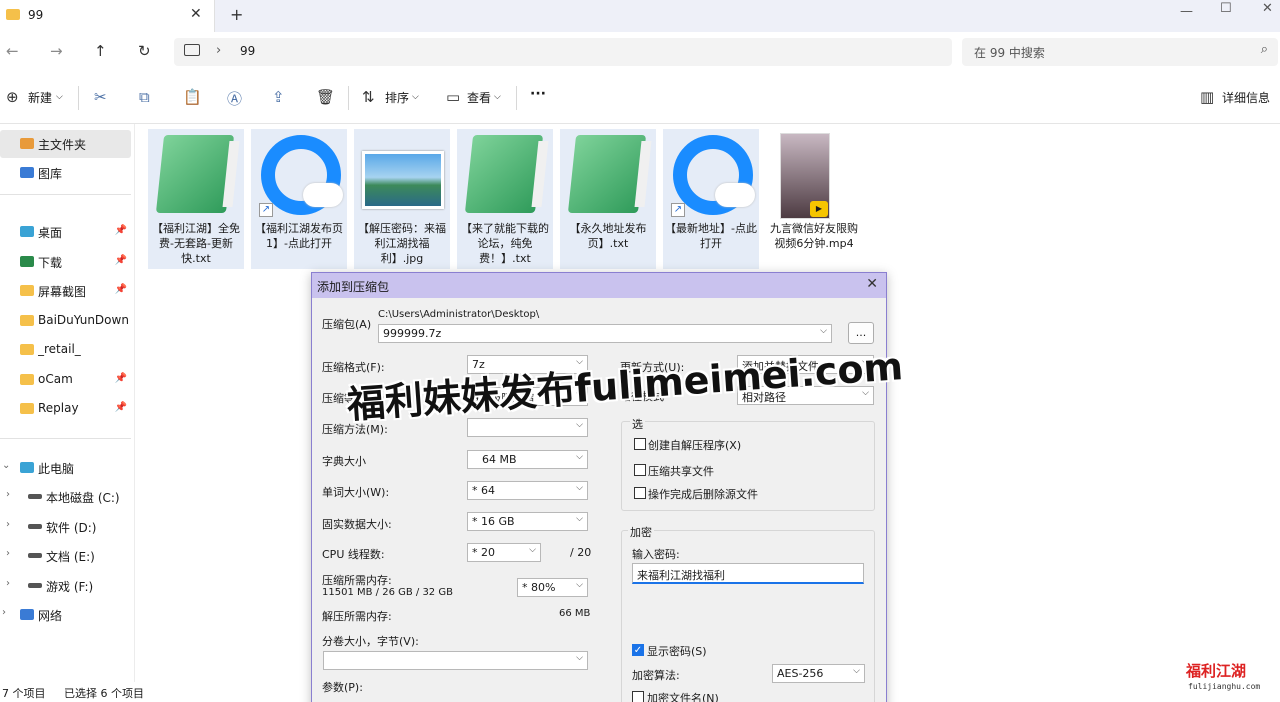 The image size is (1280, 702). What do you see at coordinates (27, 290) in the screenshot?
I see `folder-icon` at bounding box center [27, 290].